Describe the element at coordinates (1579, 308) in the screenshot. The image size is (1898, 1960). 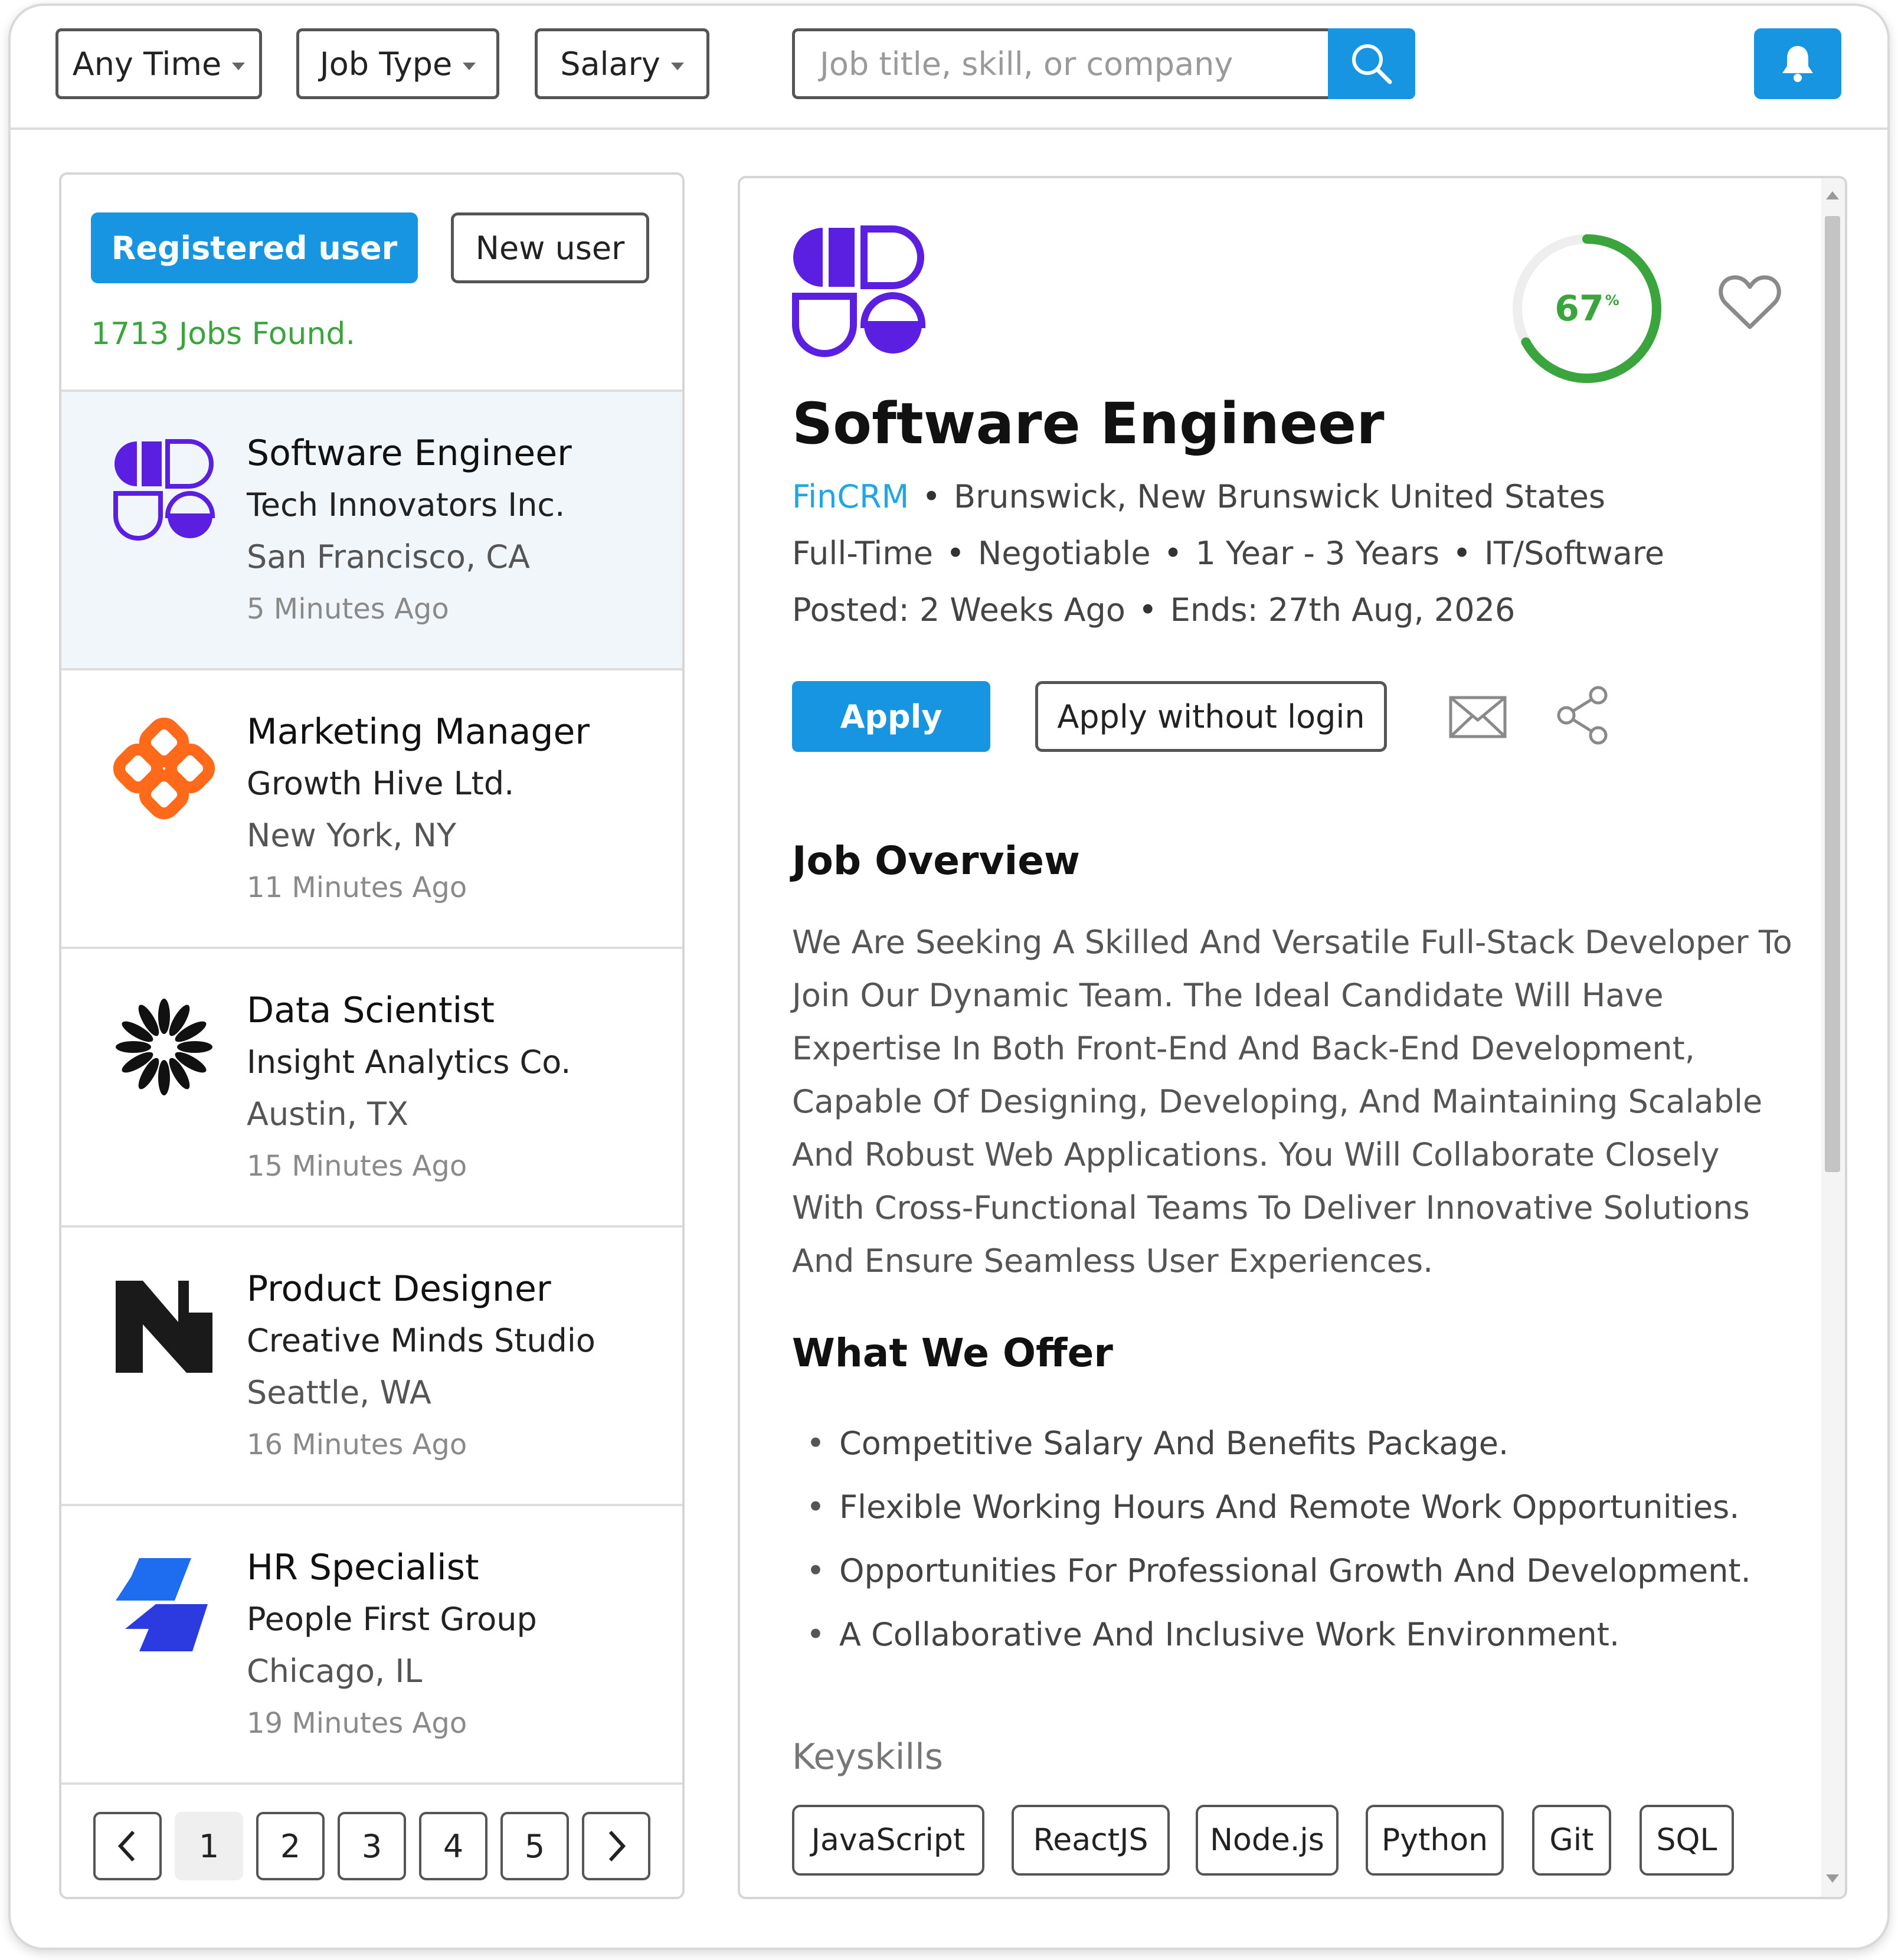
I see `match-score-value: 67` at that location.